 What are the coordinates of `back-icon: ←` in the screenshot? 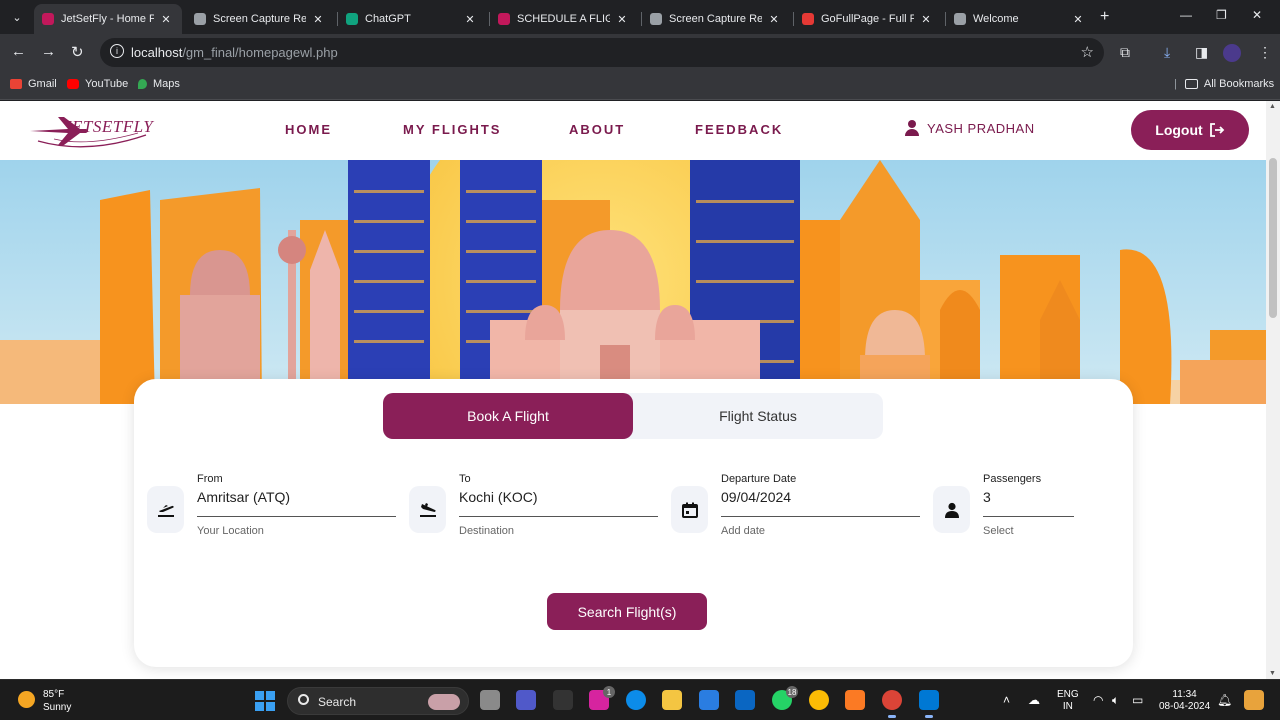 It's located at (18, 51).